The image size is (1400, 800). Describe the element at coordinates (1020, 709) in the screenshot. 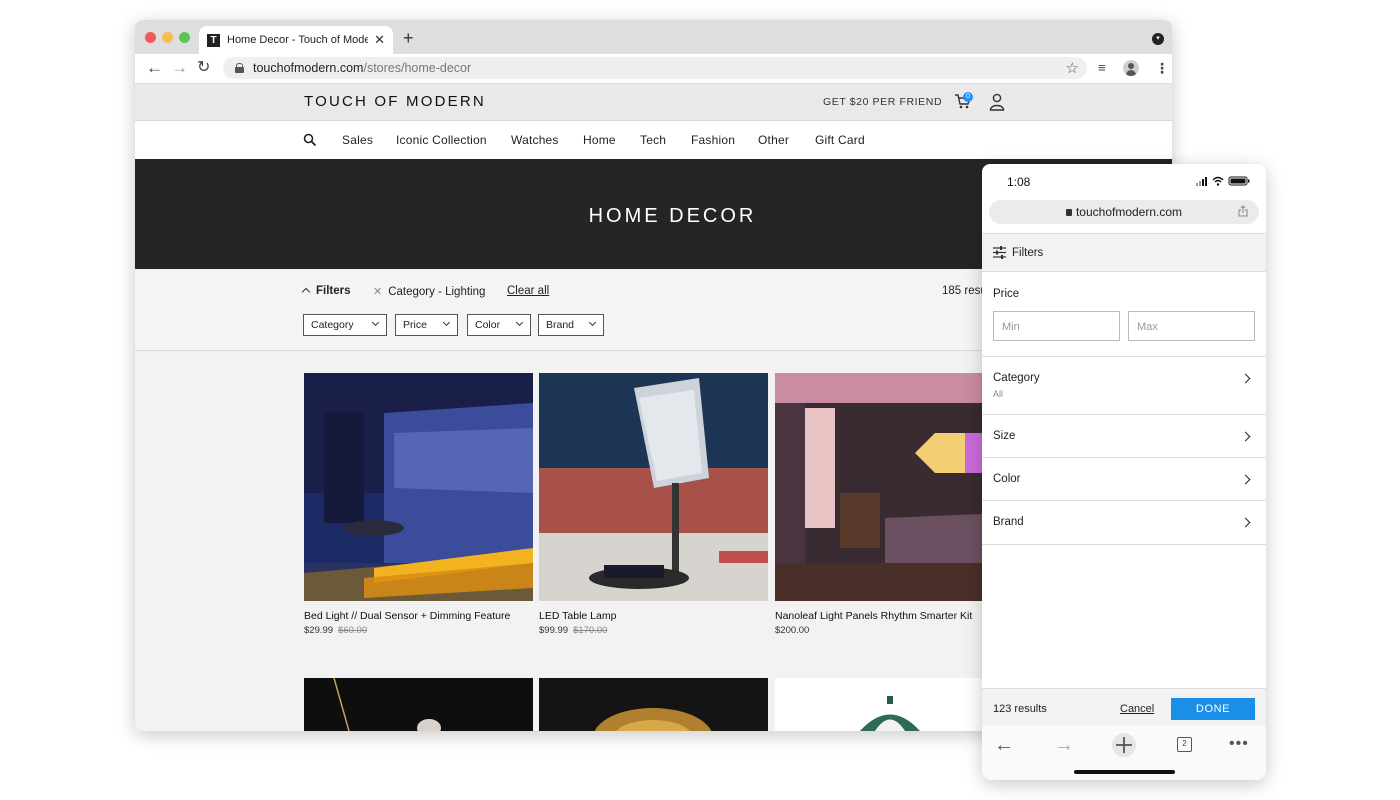

I see `mobile-result-count: 123 results` at that location.